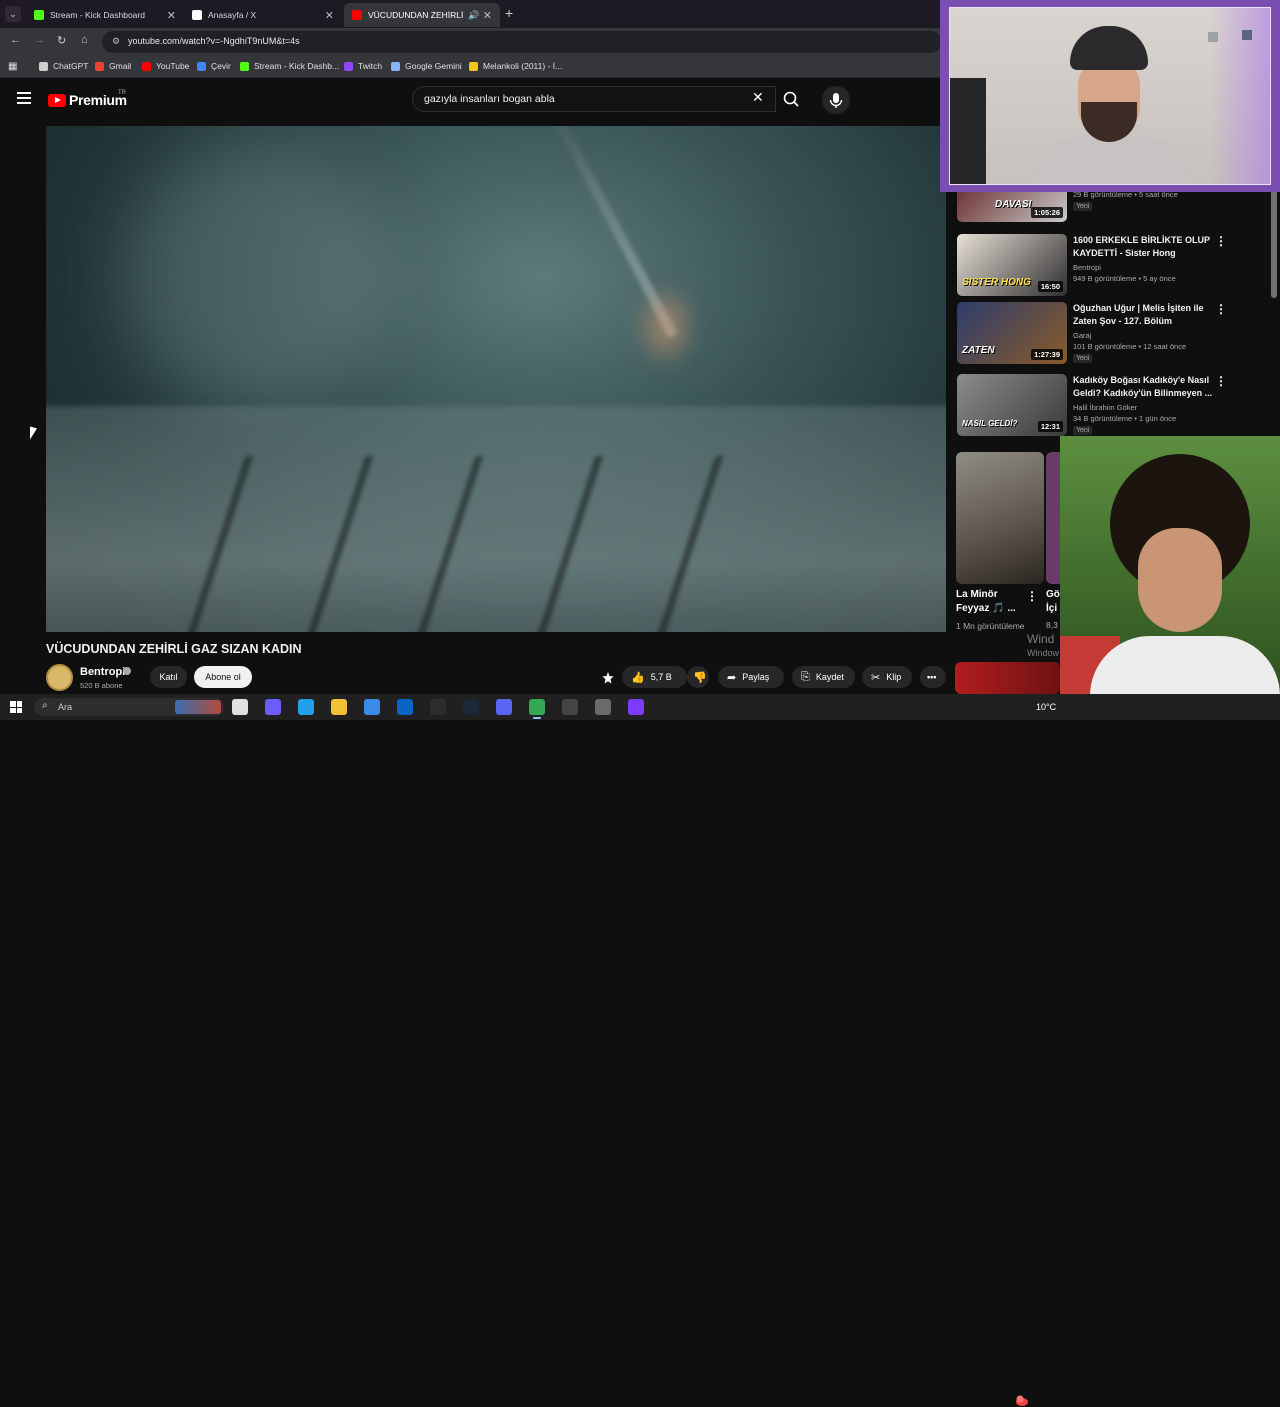 The height and width of the screenshot is (1407, 1280). I want to click on dislike-button: 👎, so click(698, 677).